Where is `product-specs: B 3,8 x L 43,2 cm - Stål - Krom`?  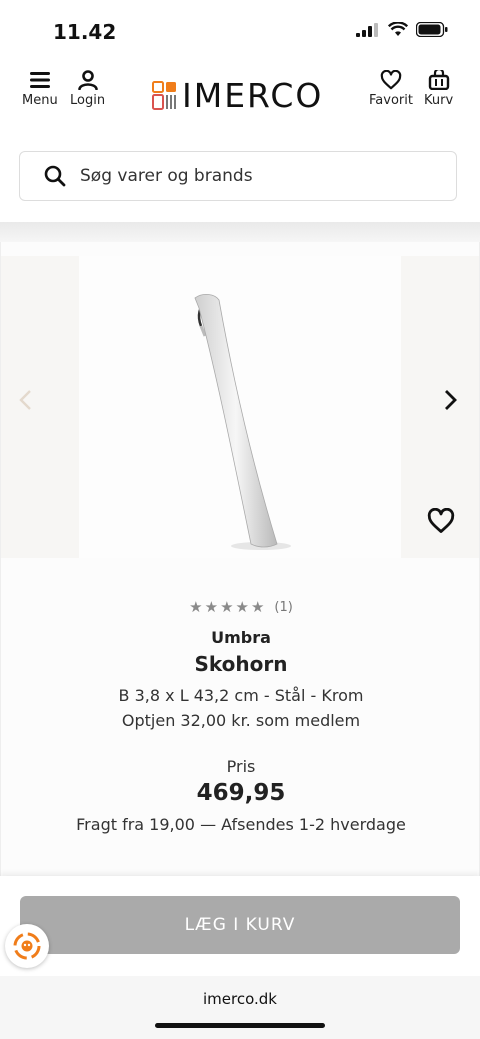
product-specs: B 3,8 x L 43,2 cm - Stål - Krom is located at coordinates (241, 695).